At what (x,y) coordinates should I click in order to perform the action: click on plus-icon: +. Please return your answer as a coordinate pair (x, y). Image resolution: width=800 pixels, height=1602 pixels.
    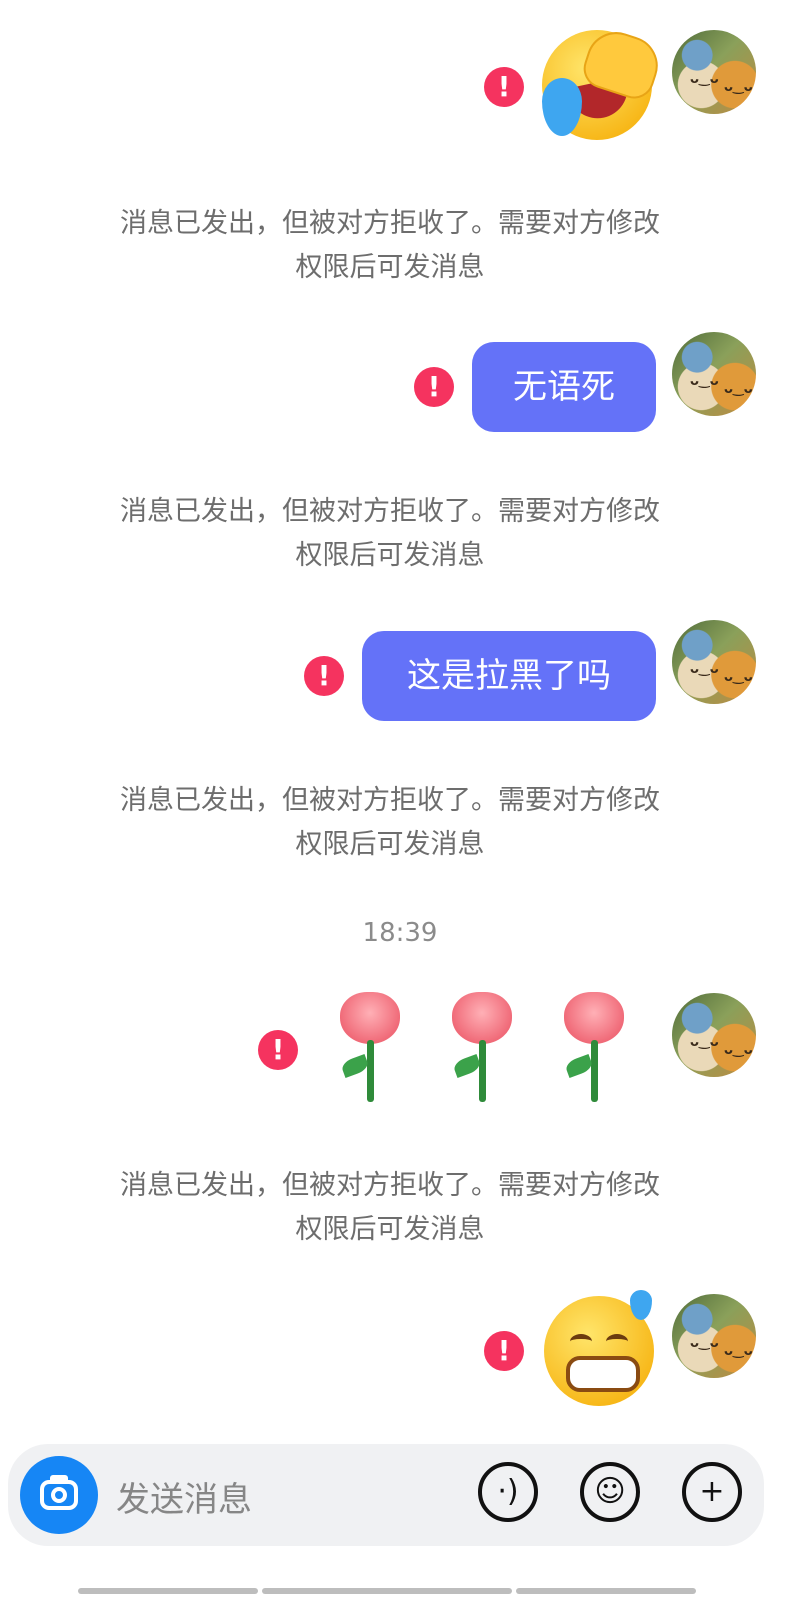
    Looking at the image, I should click on (712, 1491).